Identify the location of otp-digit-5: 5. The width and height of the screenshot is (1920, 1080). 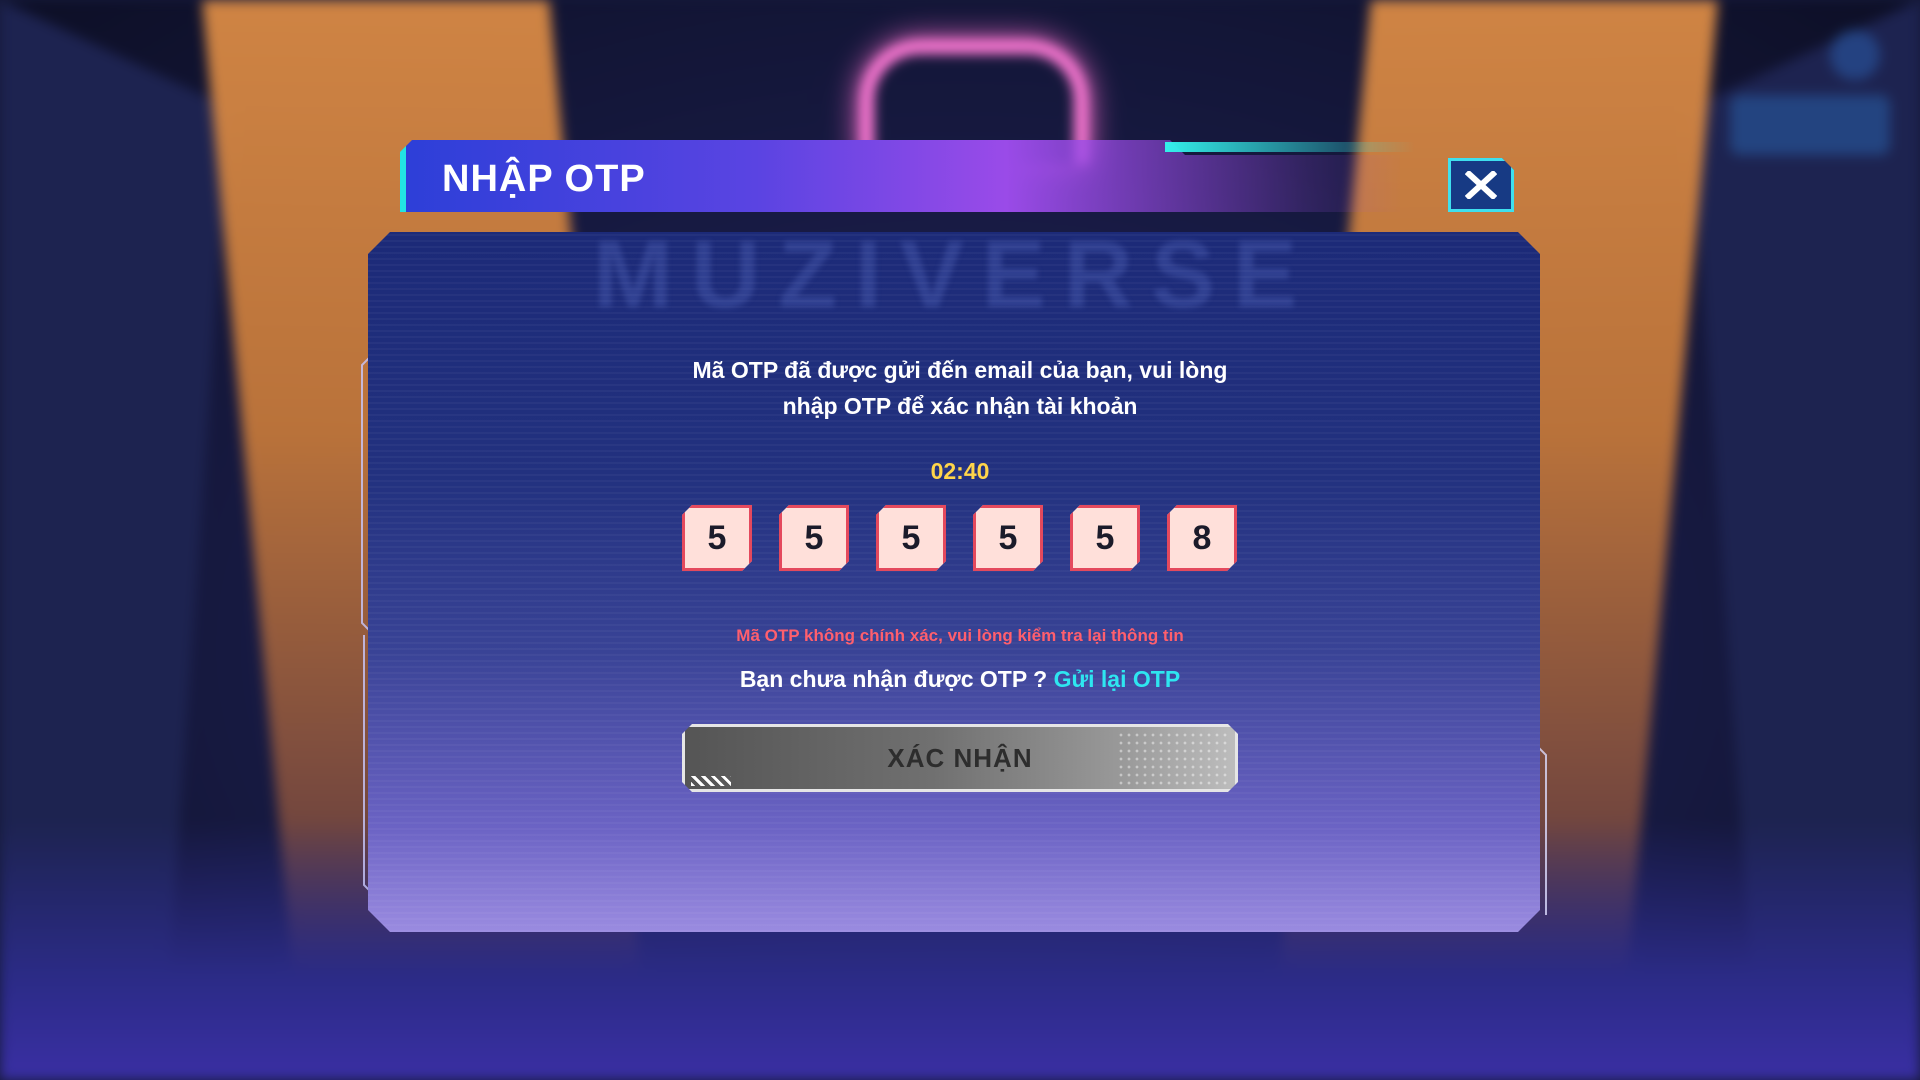
(1105, 538).